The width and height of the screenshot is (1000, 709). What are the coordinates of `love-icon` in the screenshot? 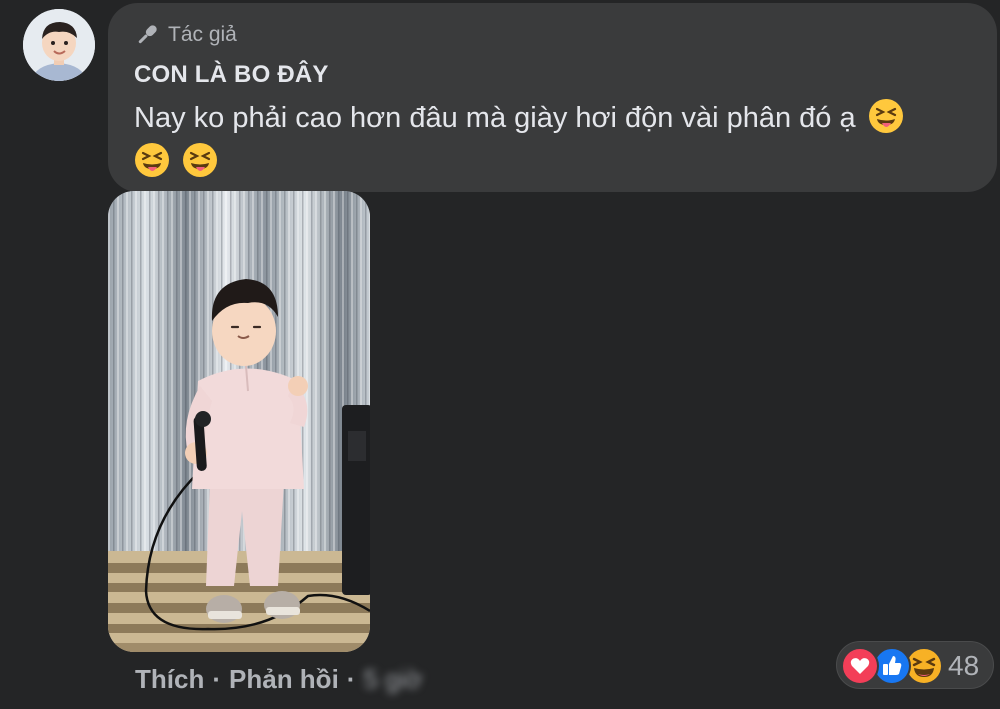 It's located at (860, 666).